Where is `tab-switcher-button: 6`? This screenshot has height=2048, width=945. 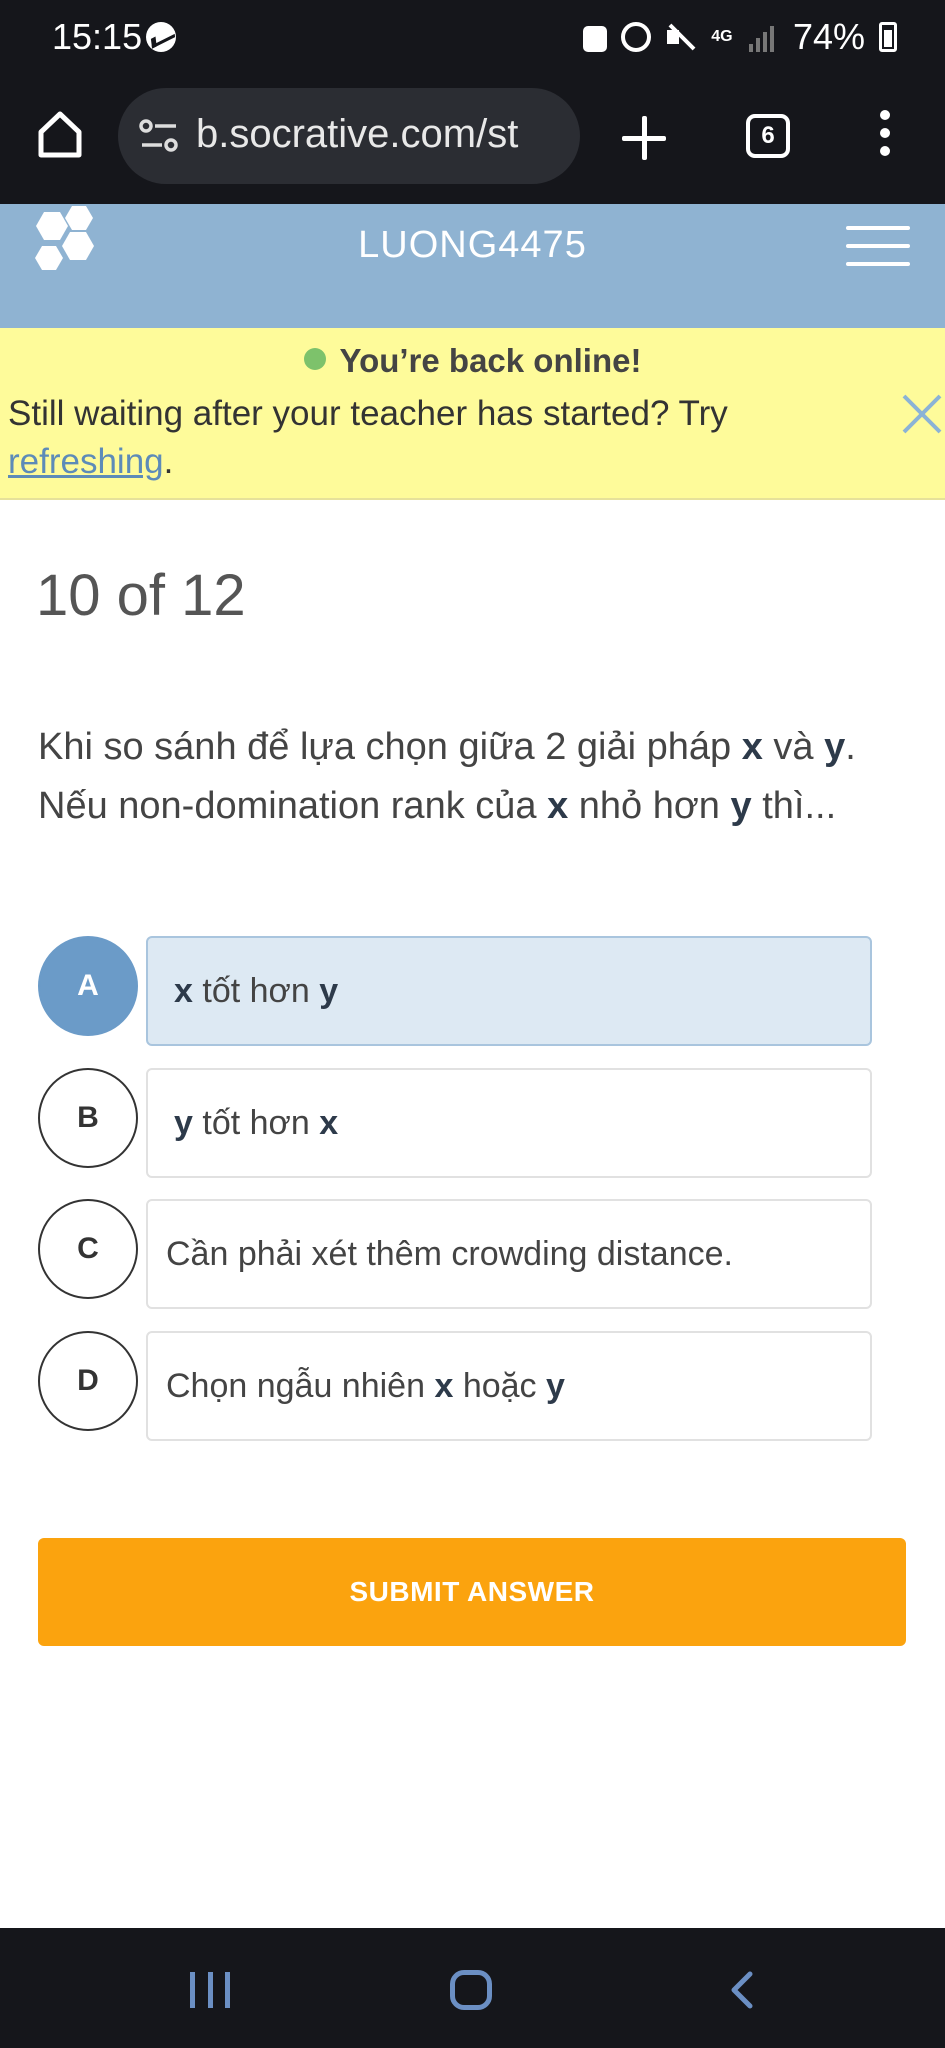 tab-switcher-button: 6 is located at coordinates (768, 136).